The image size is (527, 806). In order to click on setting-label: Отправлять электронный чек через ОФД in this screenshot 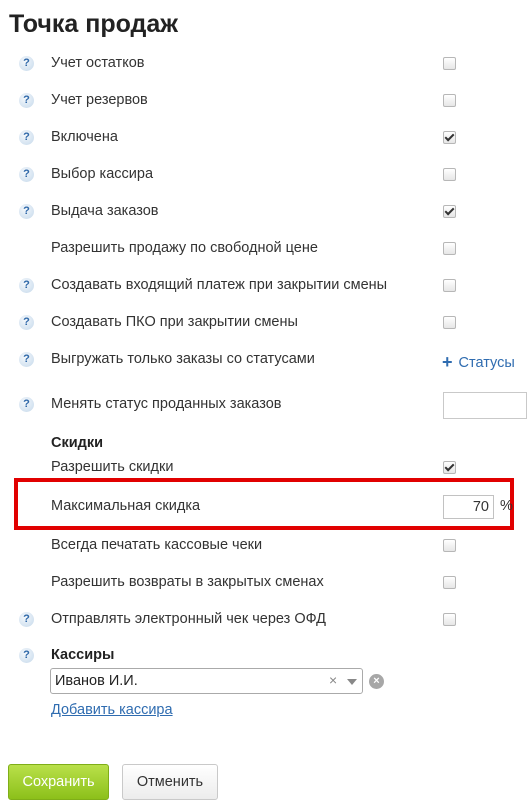, I will do `click(188, 619)`.